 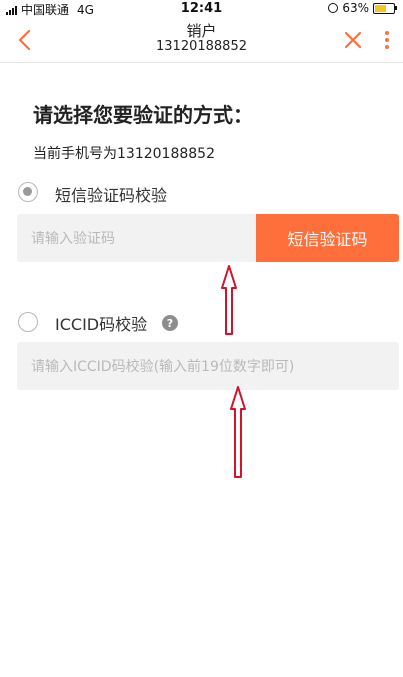 I want to click on status-bar: 中国联通 4G 12:41 63%, so click(x=201, y=9).